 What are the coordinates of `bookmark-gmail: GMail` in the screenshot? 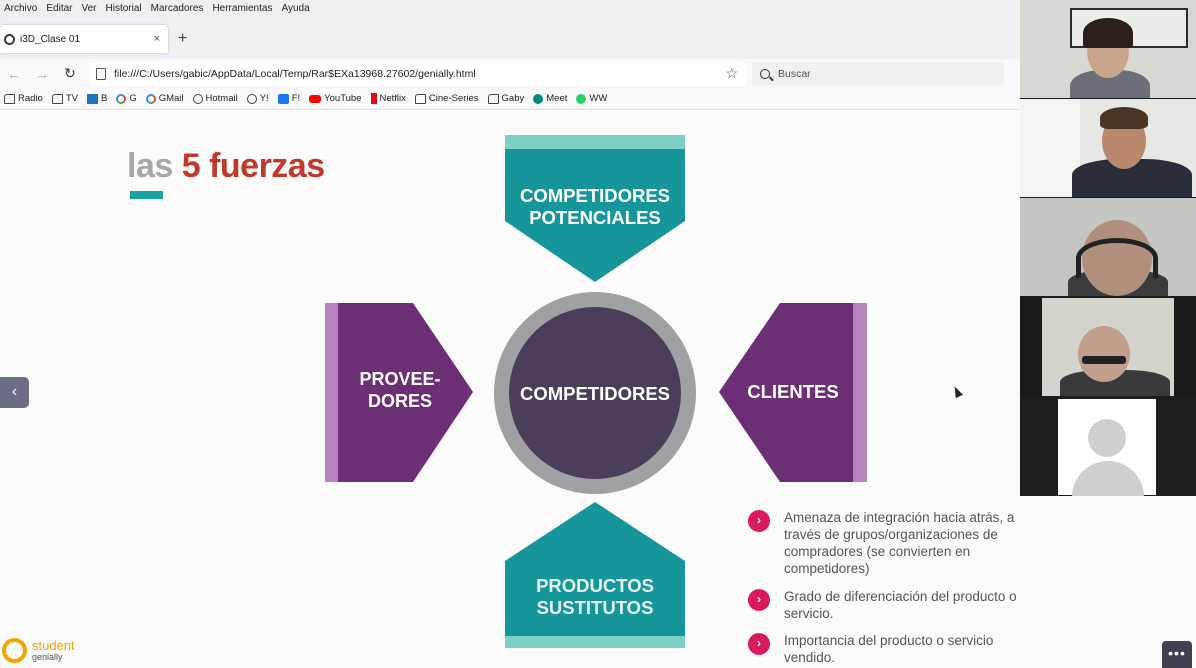 It's located at (164, 98).